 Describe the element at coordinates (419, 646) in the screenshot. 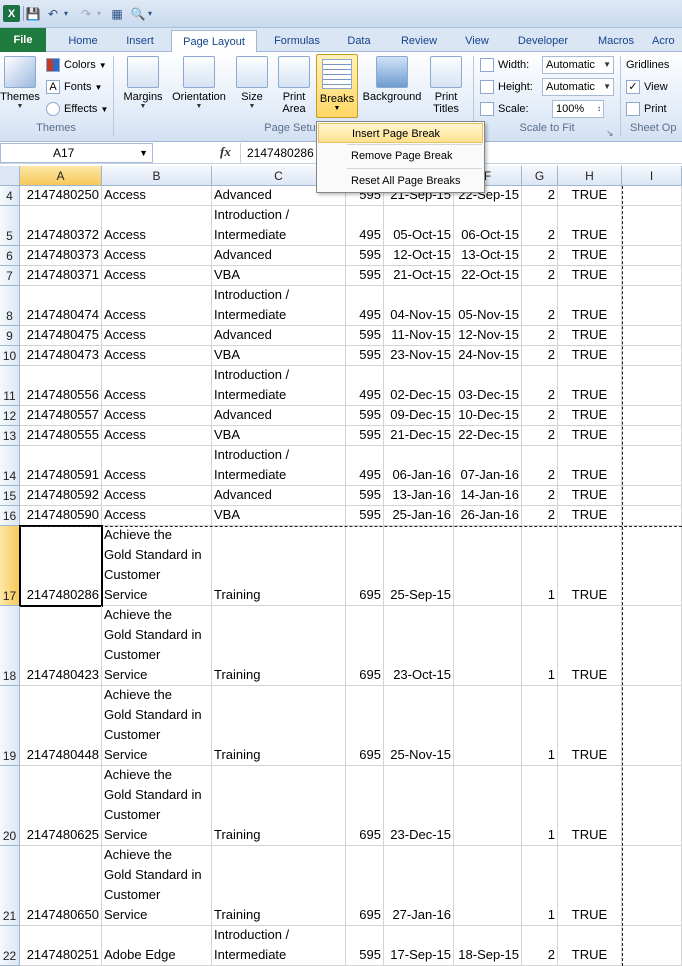

I see `cell-e18: 23-Oct-15` at that location.